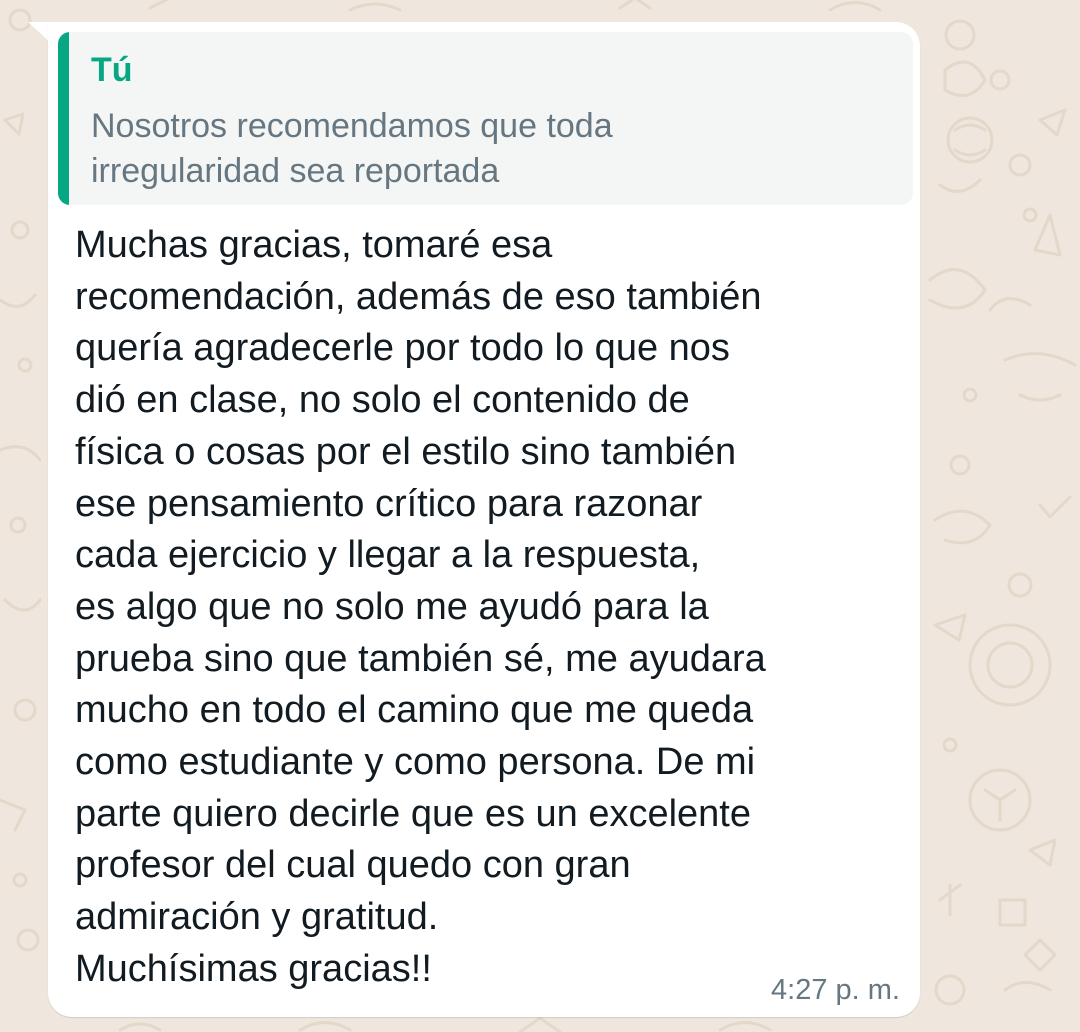 The width and height of the screenshot is (1080, 1032). Describe the element at coordinates (389, 503) in the screenshot. I see `message-line: ese pensamiento crítico para razonar` at that location.